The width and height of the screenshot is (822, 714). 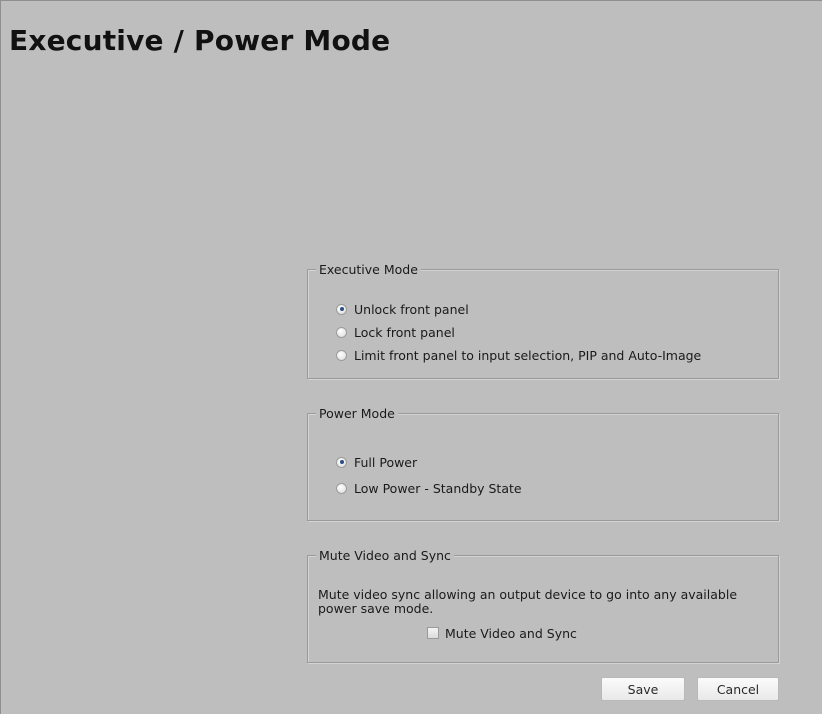 I want to click on radio-low-power-standby: Low Power - Standby State, so click(x=429, y=488).